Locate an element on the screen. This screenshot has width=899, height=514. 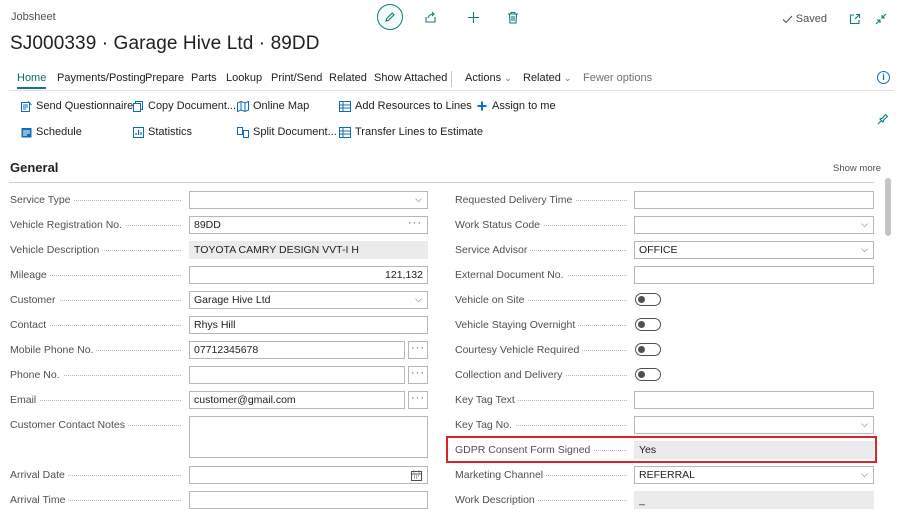
online-map-command: Online Map is located at coordinates (273, 106).